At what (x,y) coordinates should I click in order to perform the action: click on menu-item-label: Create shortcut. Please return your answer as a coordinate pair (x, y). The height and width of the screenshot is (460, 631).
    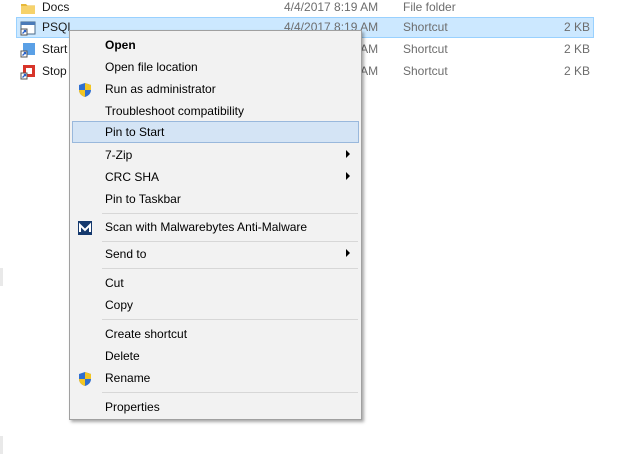
    Looking at the image, I should click on (146, 334).